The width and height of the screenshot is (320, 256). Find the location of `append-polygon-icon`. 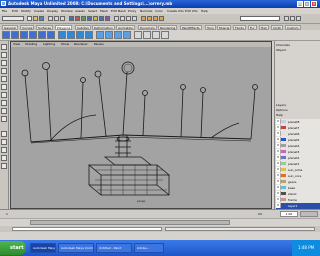

append-polygon-icon is located at coordinates (100, 35).